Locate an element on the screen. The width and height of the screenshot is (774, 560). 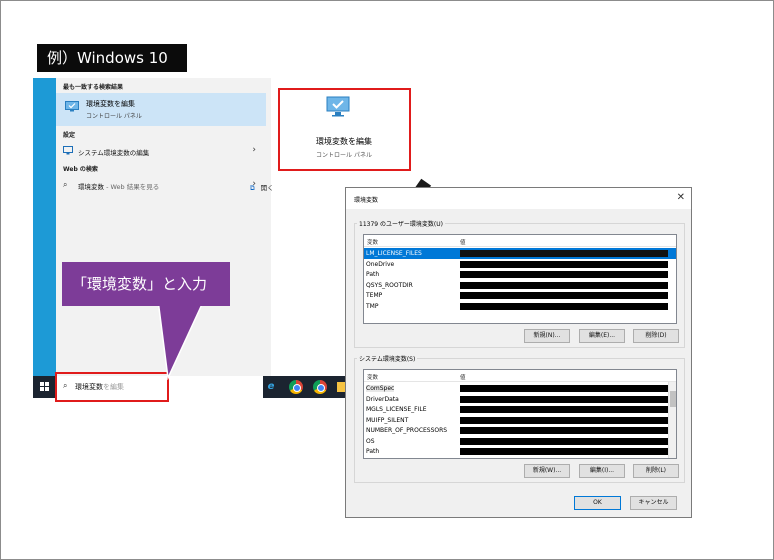
variable-name: LM_LICENSE_FILES is located at coordinates (394, 253).